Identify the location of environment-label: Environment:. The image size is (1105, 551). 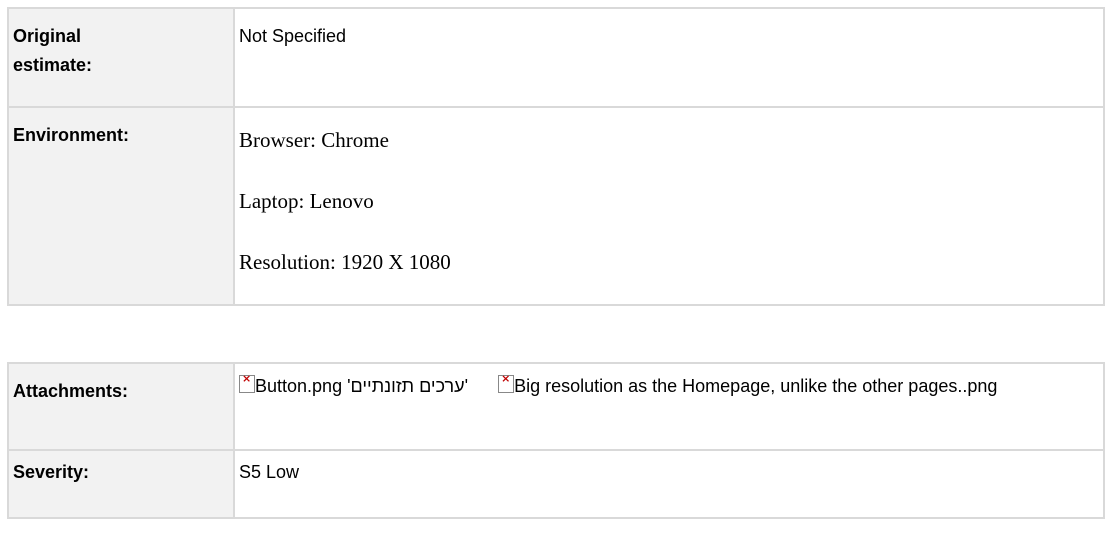
(121, 206).